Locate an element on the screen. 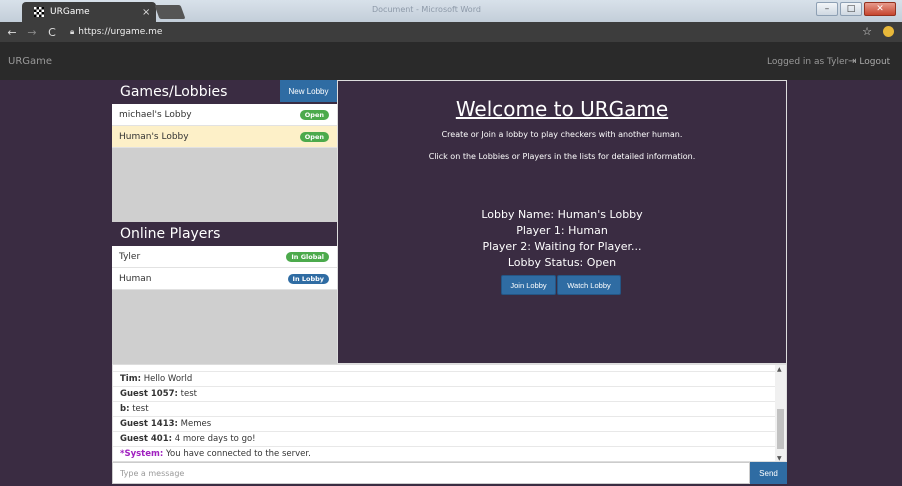 The height and width of the screenshot is (486, 902). reload-icon: C is located at coordinates (52, 32).